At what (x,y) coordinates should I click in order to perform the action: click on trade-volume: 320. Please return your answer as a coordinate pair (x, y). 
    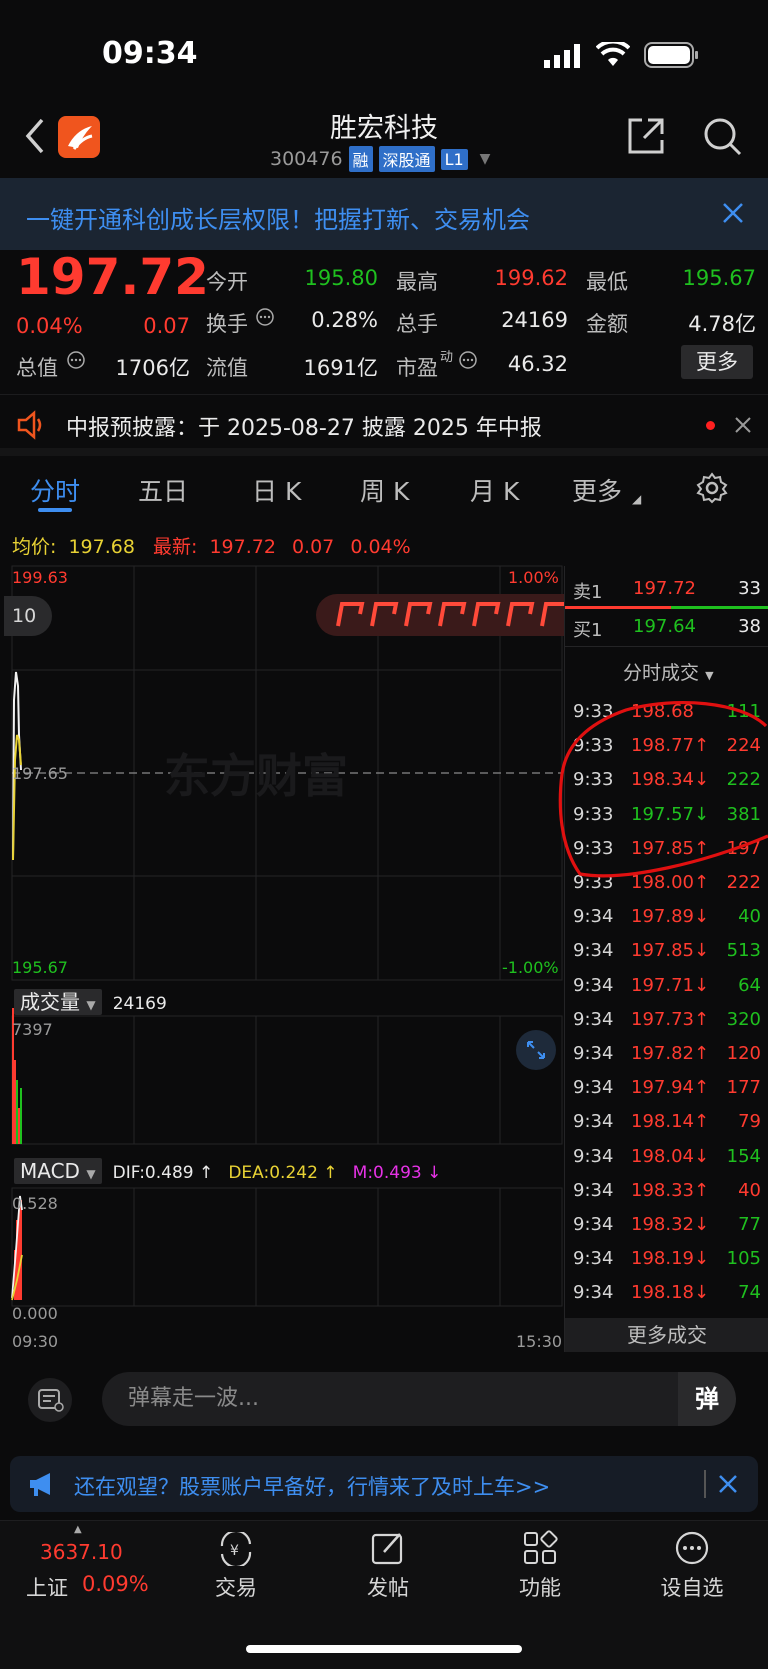
    Looking at the image, I should click on (743, 1019).